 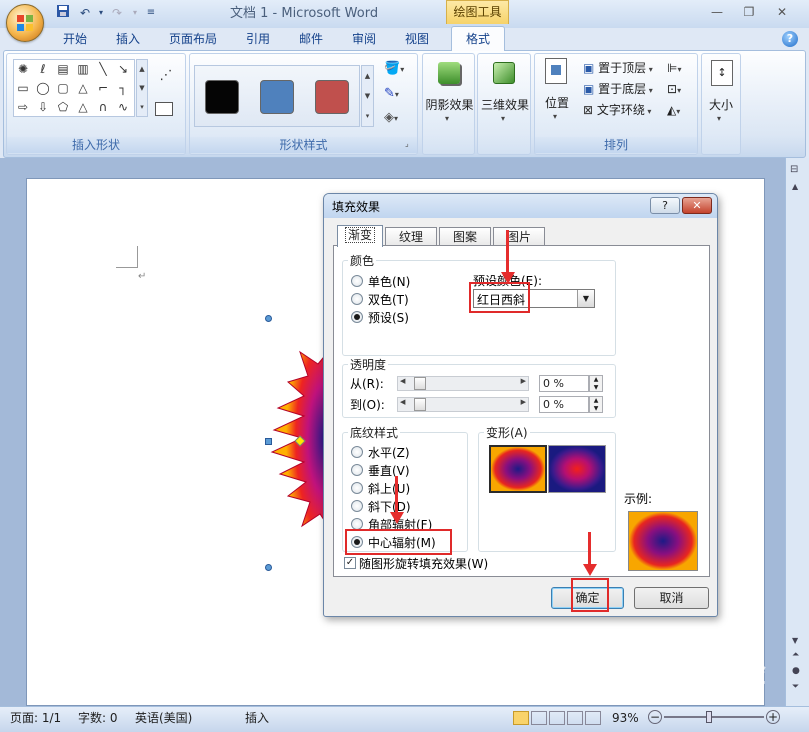 What do you see at coordinates (74, 88) in the screenshot?
I see `shapes-gallery: ✺ ℓ ▤ ▥ ╲ ↘ ▭ ◯ ▢ △ ⌐ ┐ ⇨ ⇩ ⬠ △ ∩ ∿` at bounding box center [74, 88].